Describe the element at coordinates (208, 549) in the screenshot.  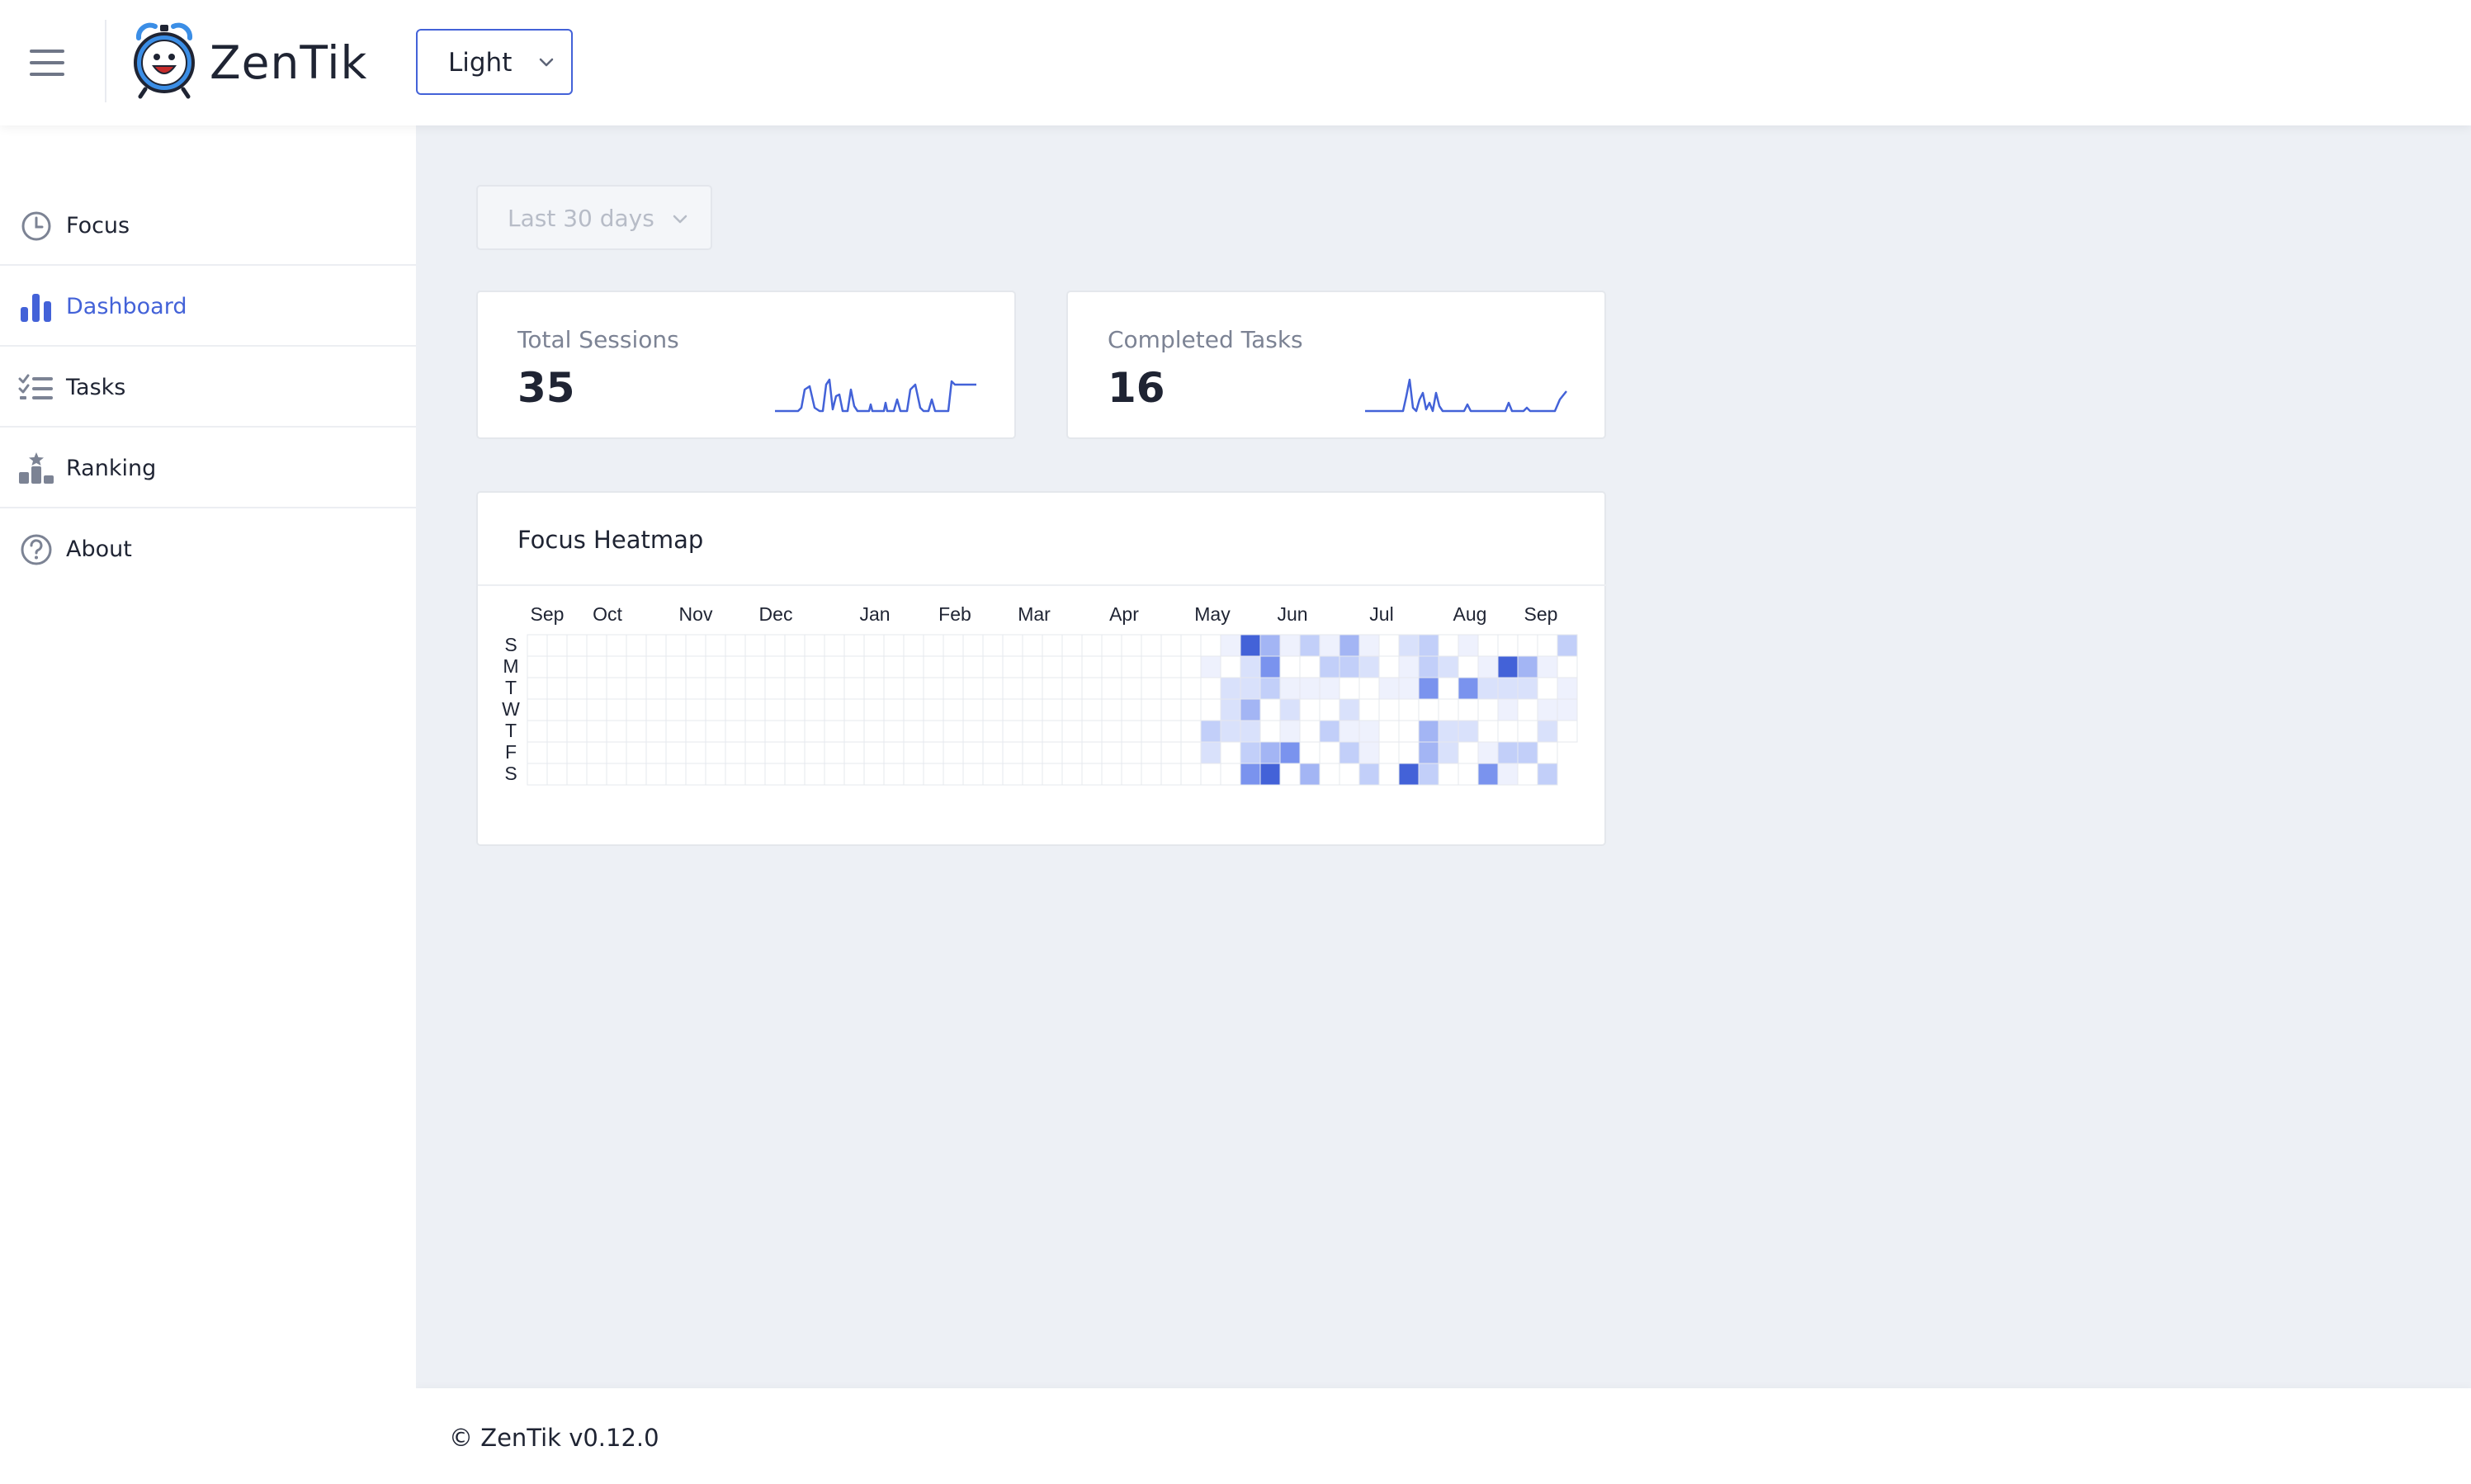
I see `sidebar-item-about: About` at that location.